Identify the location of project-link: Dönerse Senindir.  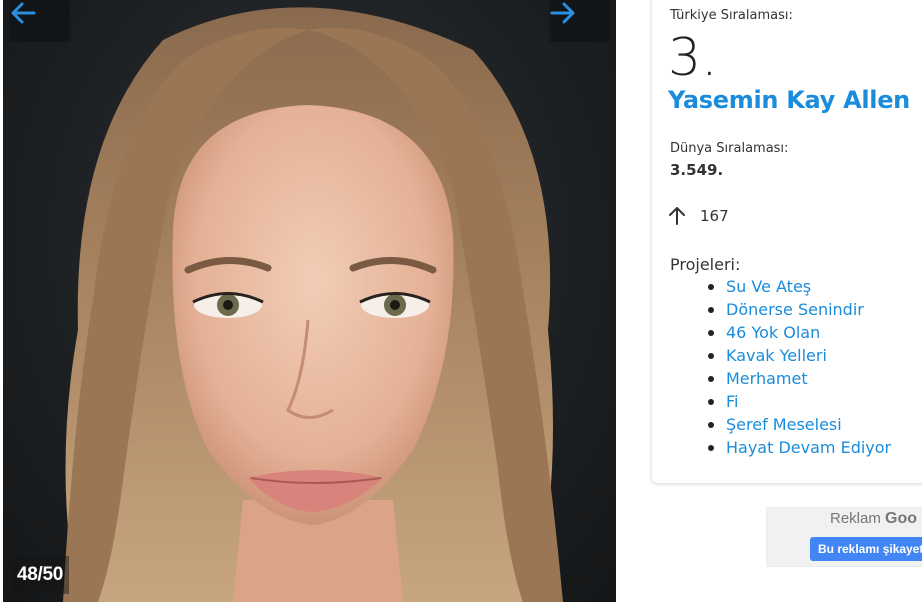
(798, 311).